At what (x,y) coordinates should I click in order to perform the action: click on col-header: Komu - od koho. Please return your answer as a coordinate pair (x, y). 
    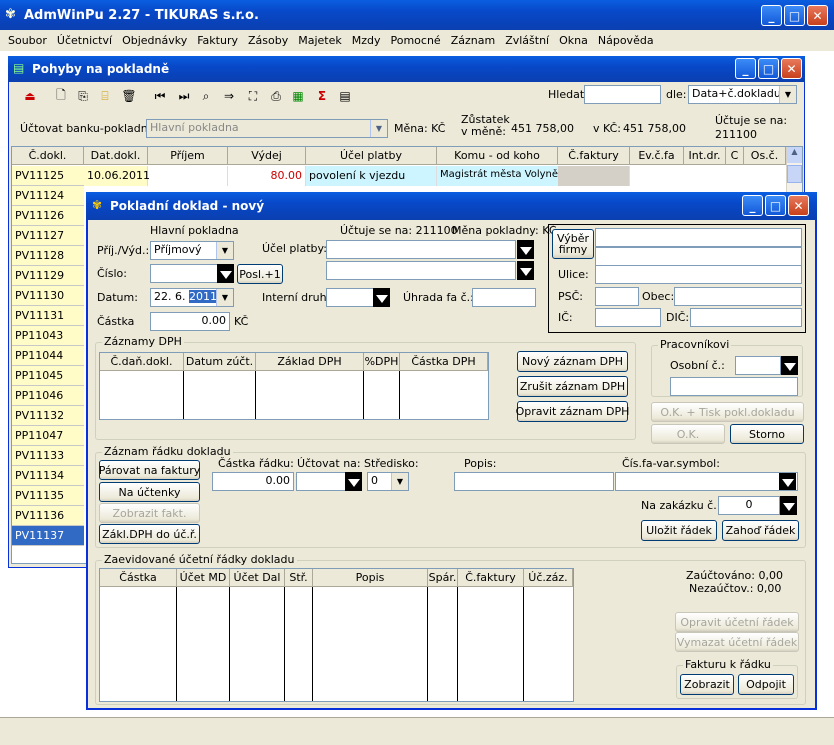
    Looking at the image, I should click on (497, 156).